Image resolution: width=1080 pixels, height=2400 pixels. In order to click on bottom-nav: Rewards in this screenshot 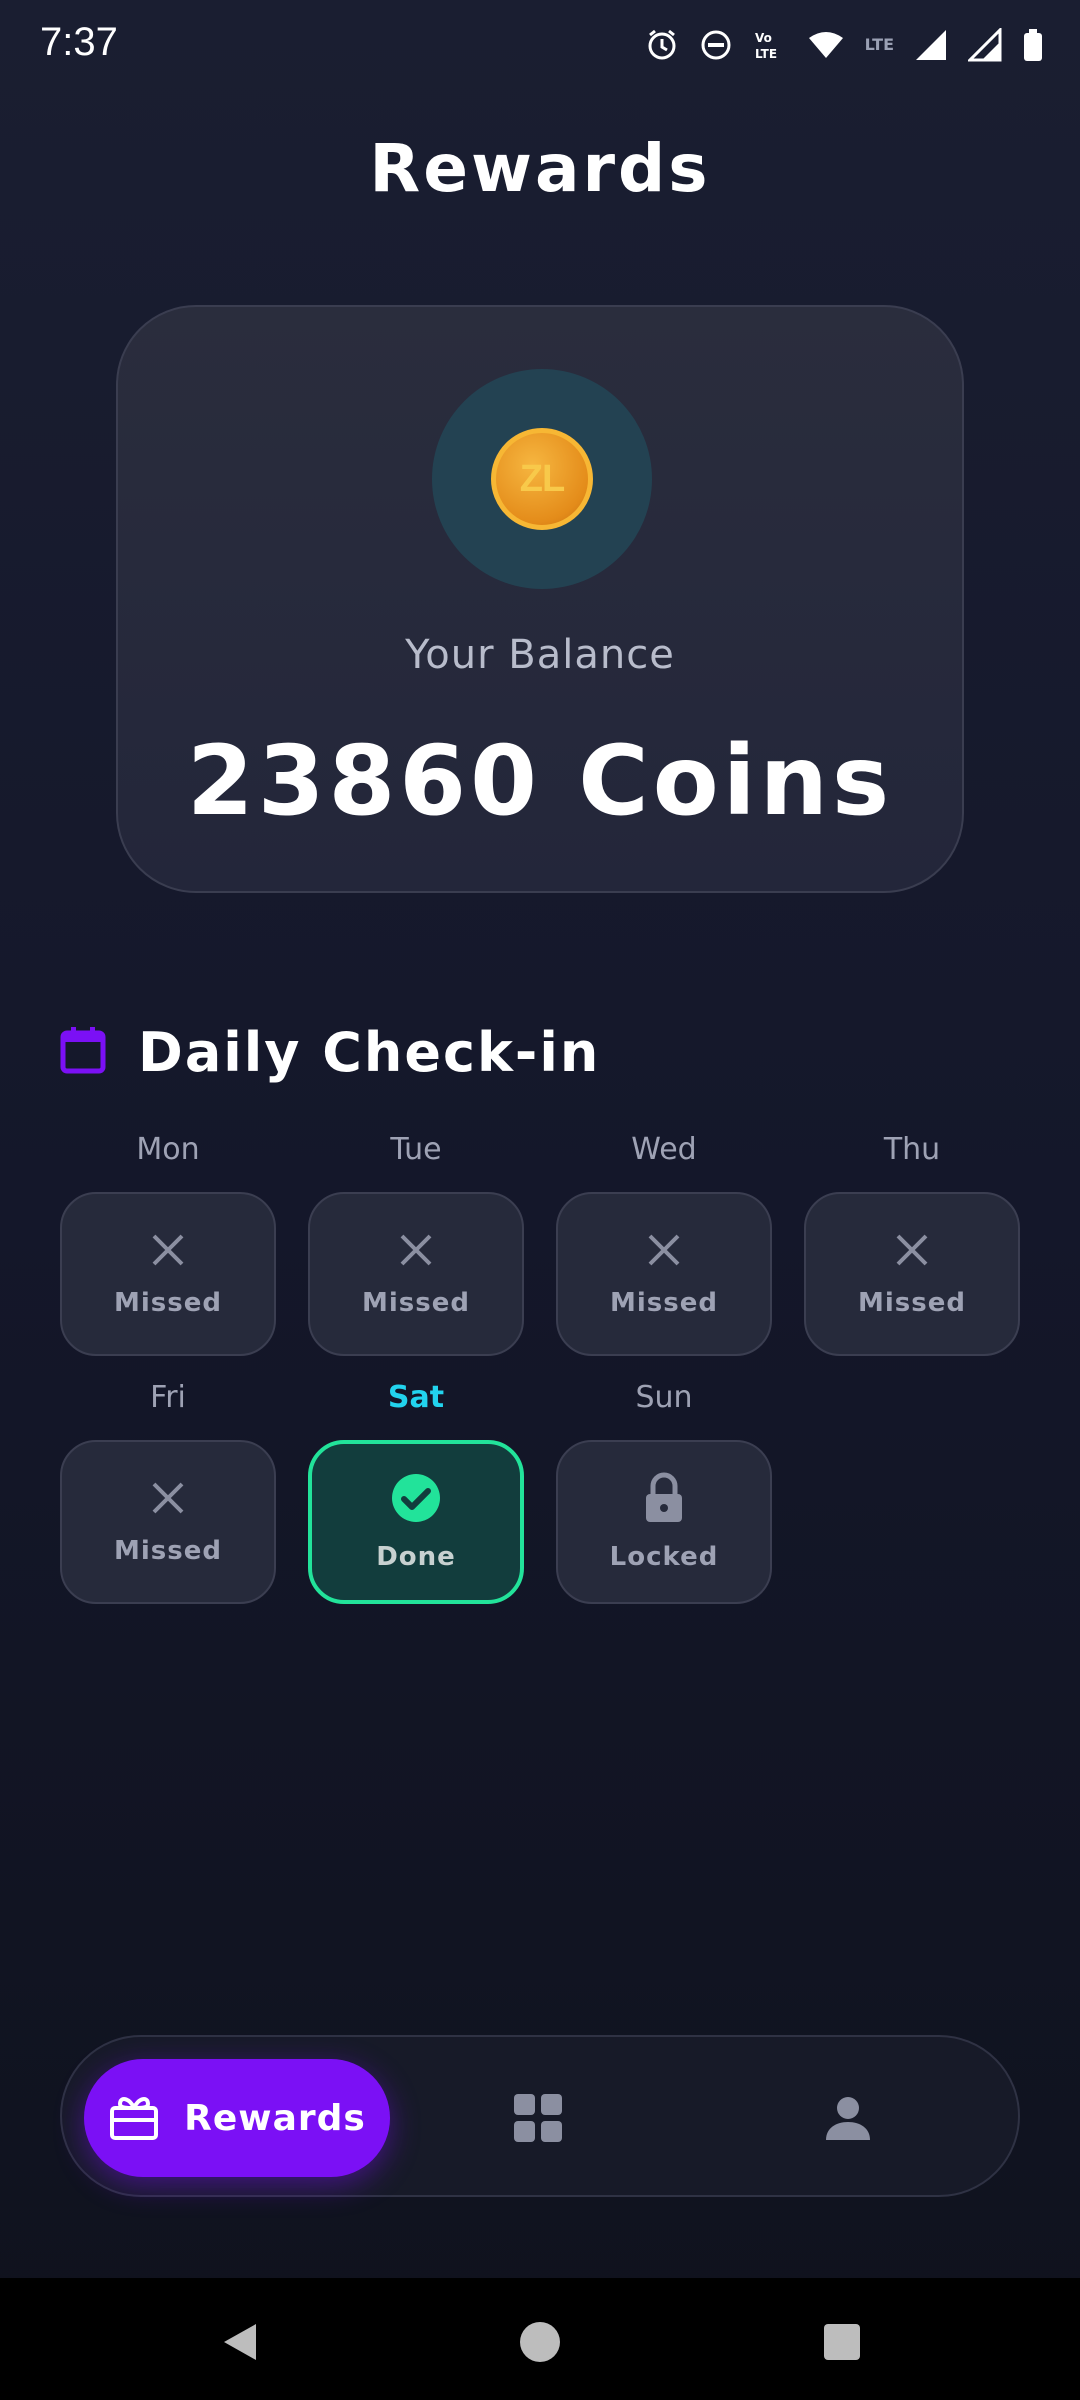, I will do `click(540, 2116)`.